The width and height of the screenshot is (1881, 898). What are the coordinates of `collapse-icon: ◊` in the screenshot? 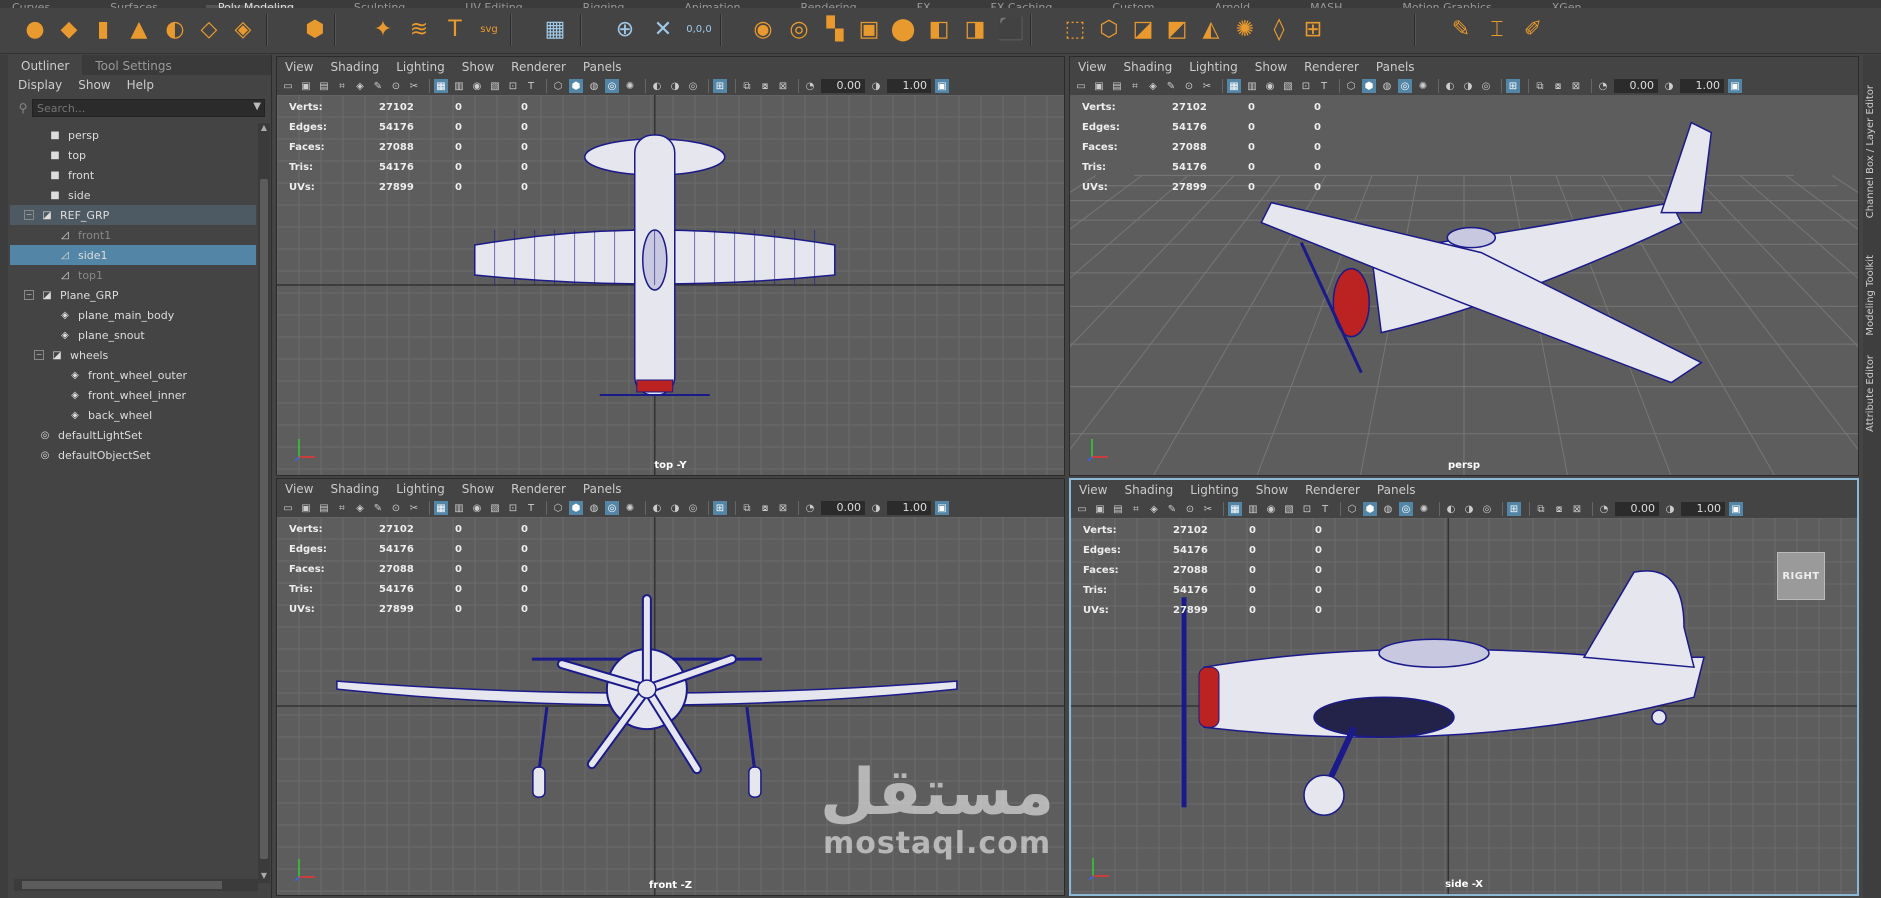 It's located at (1279, 29).